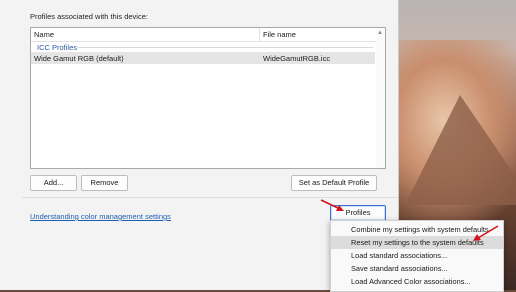 The height and width of the screenshot is (292, 516). I want to click on annotation-arrows, so click(409, 220).